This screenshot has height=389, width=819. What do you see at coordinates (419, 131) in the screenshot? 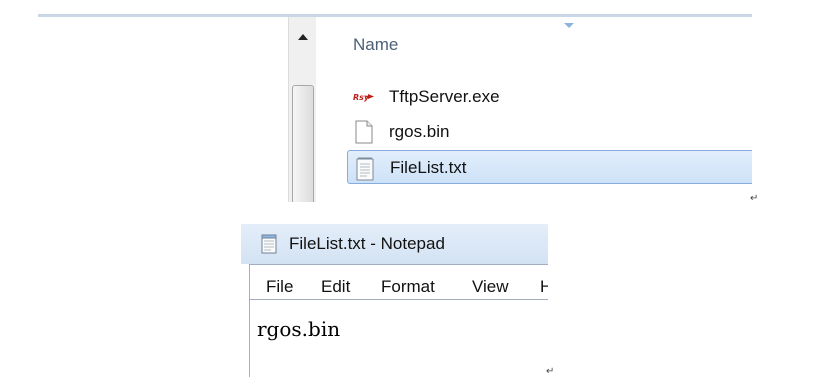
I see `file-name-label: rgos.bin` at bounding box center [419, 131].